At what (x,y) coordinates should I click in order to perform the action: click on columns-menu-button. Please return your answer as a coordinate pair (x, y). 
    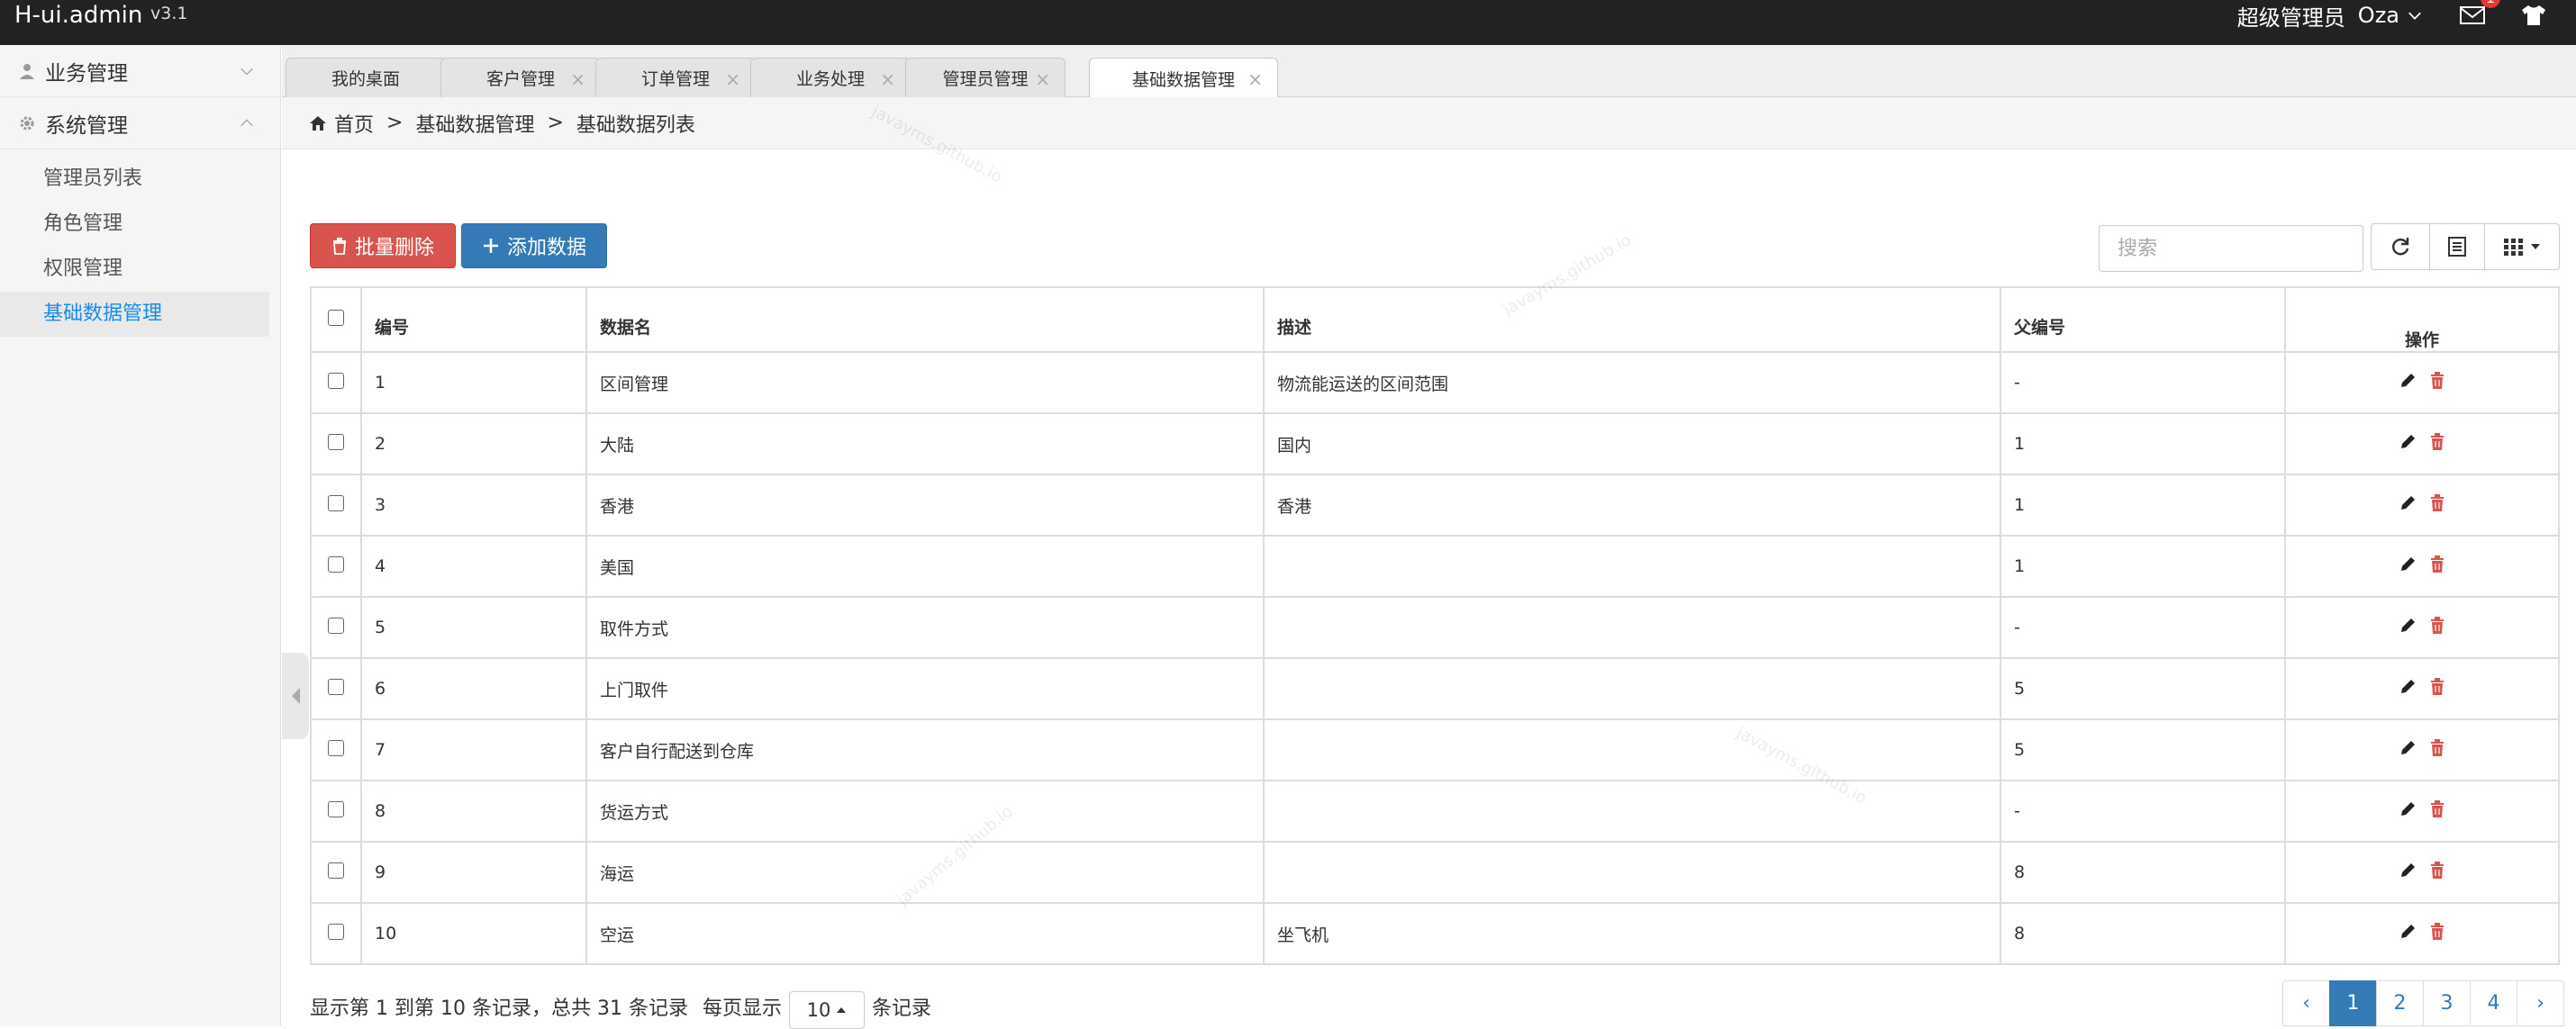
    Looking at the image, I should click on (2522, 246).